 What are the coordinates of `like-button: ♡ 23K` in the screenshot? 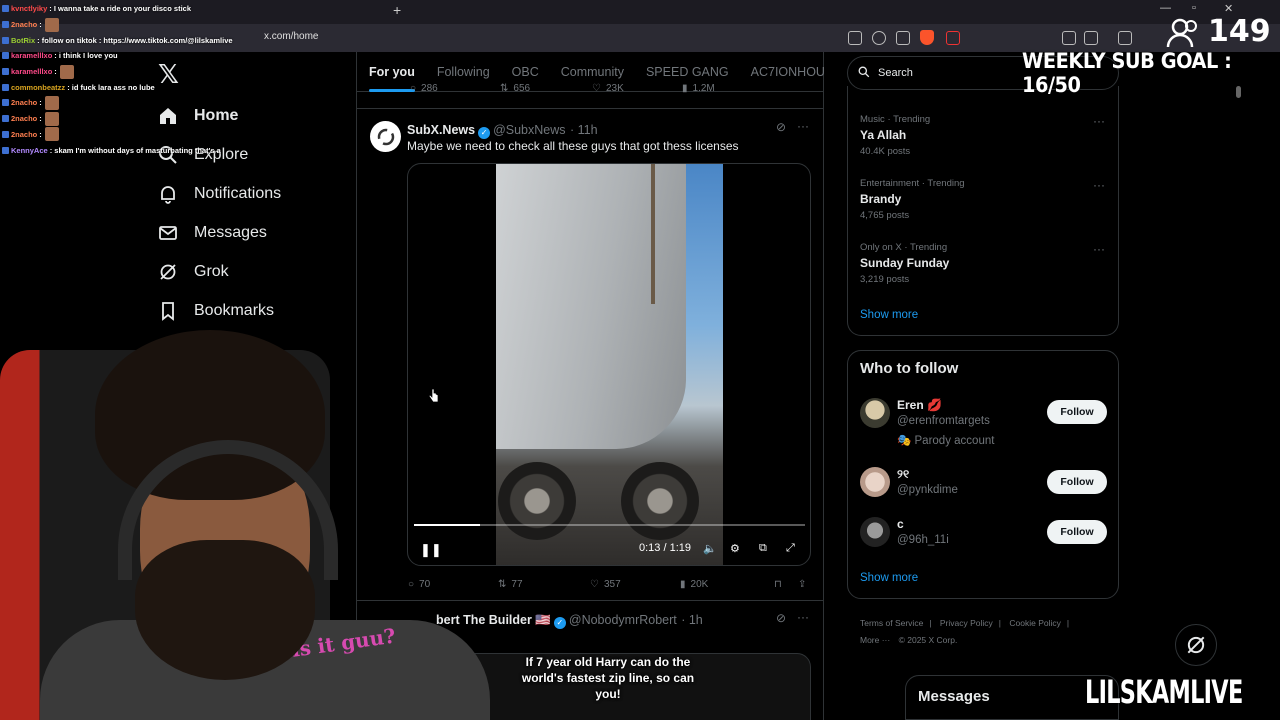 It's located at (608, 88).